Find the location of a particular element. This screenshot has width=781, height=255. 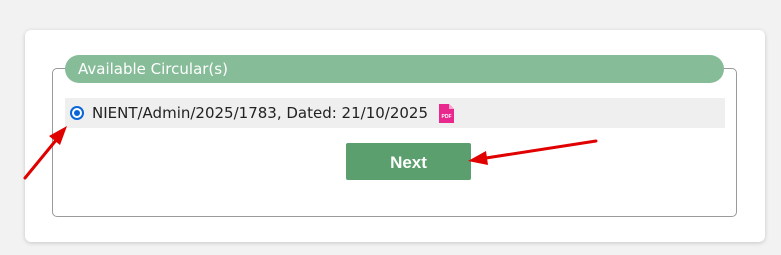

circular-label: NIENT/Admin/2025/1783, Dated: 21/10/2025 is located at coordinates (260, 113).